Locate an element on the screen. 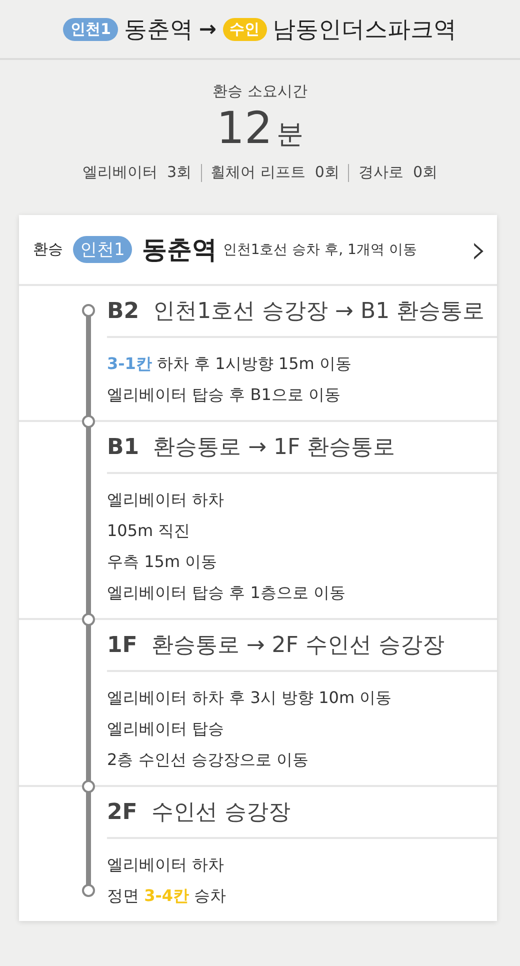  step-text: 엘리베이터 탑승 후 B1으로 이동 is located at coordinates (224, 395).